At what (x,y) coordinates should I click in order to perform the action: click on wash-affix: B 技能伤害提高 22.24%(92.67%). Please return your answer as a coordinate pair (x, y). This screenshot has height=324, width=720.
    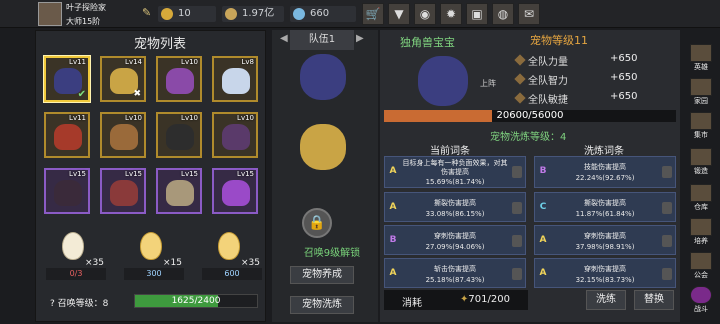
    Looking at the image, I should click on (605, 172).